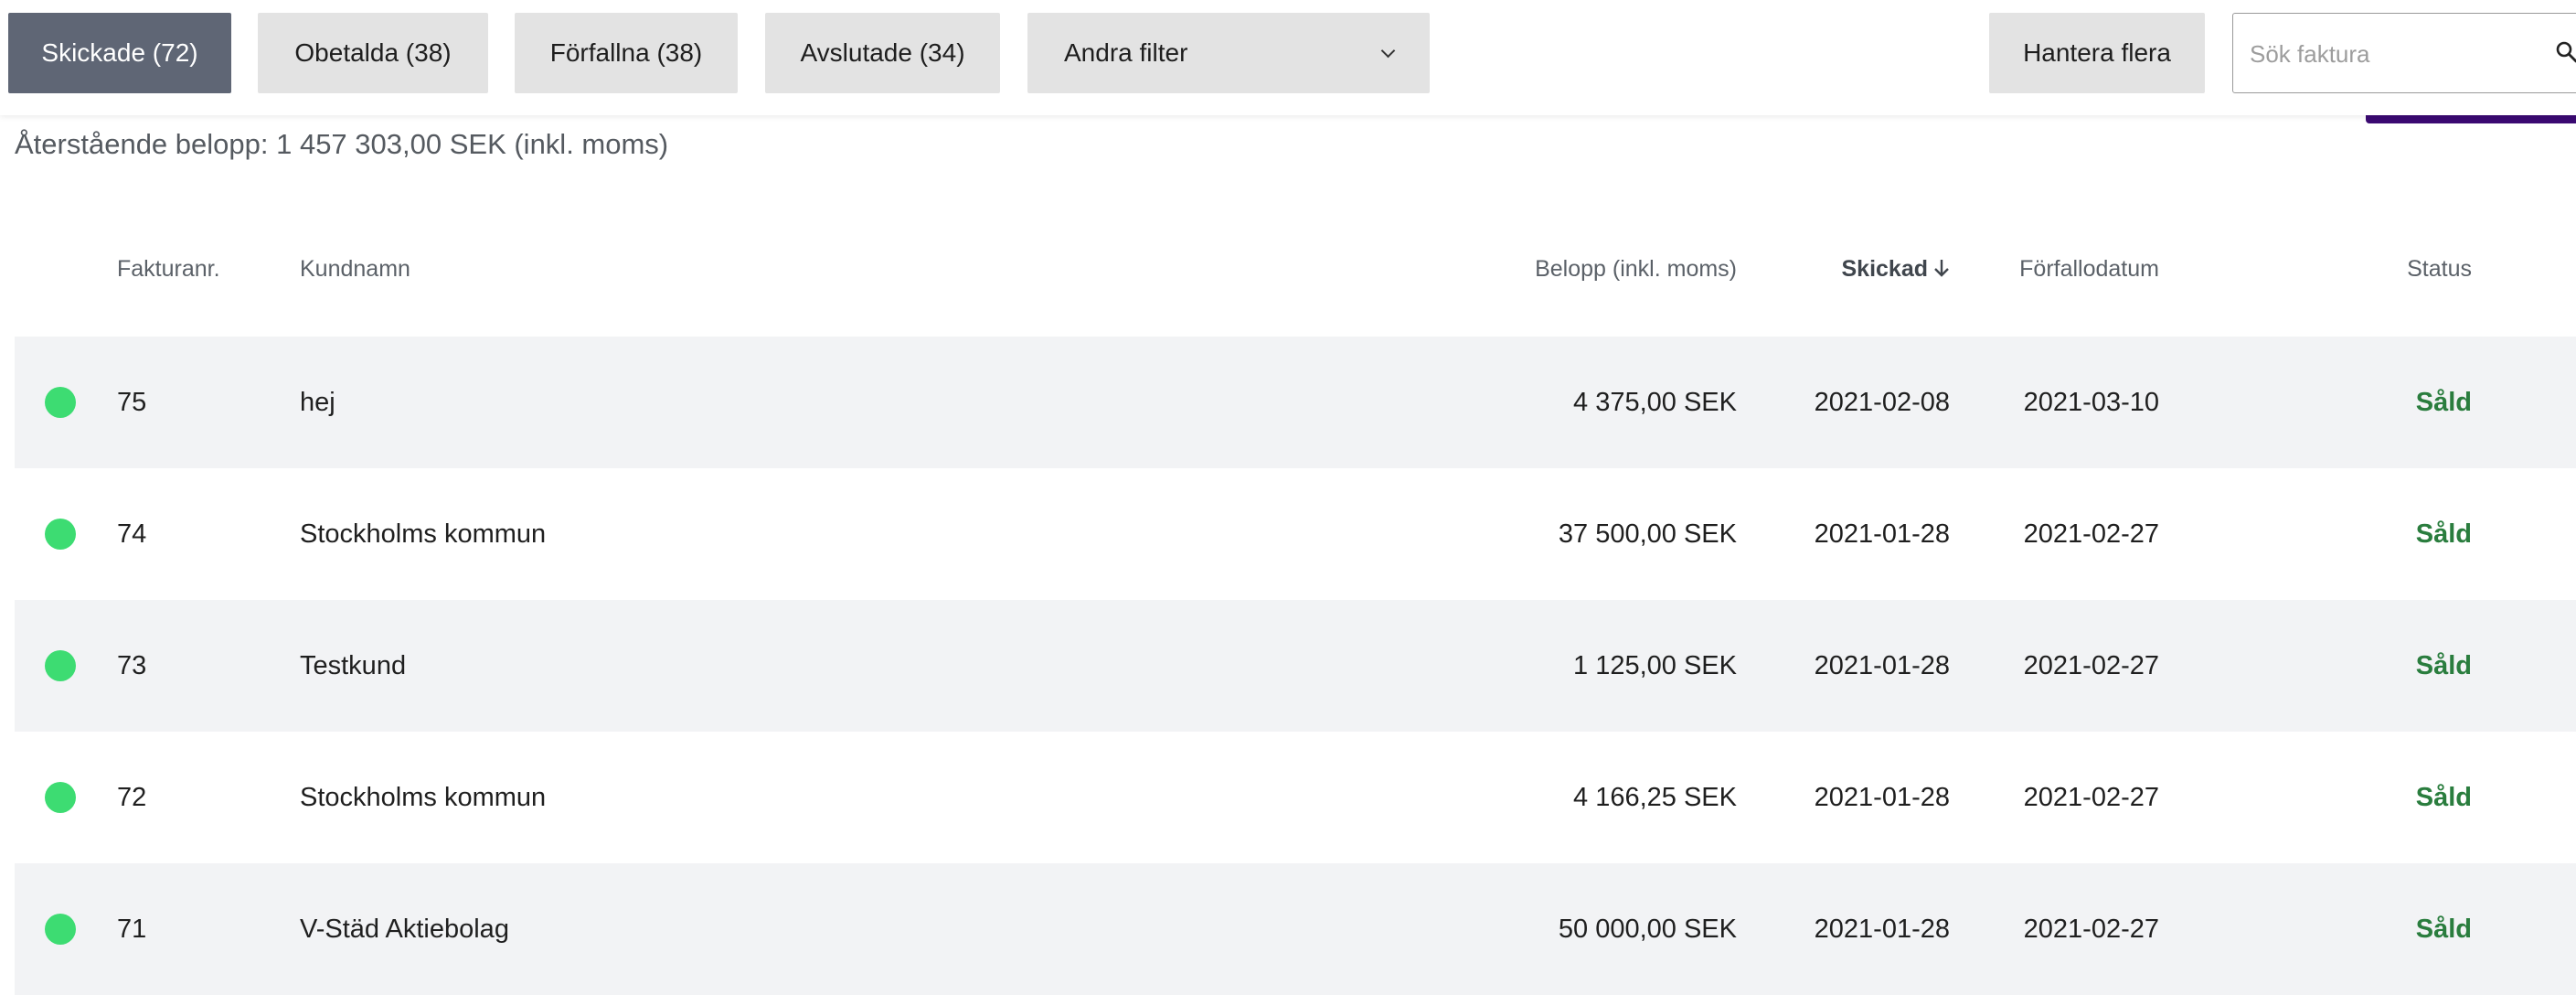 The image size is (2576, 995). Describe the element at coordinates (132, 665) in the screenshot. I see `invoice-number: 73` at that location.